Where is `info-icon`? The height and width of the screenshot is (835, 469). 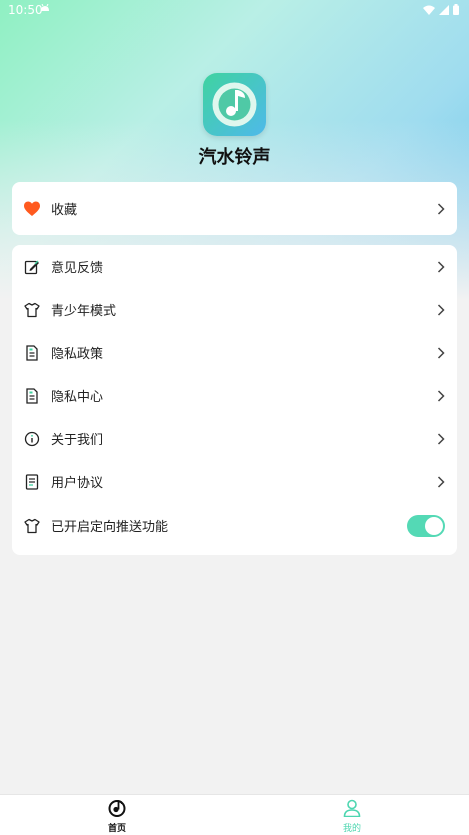 info-icon is located at coordinates (32, 438).